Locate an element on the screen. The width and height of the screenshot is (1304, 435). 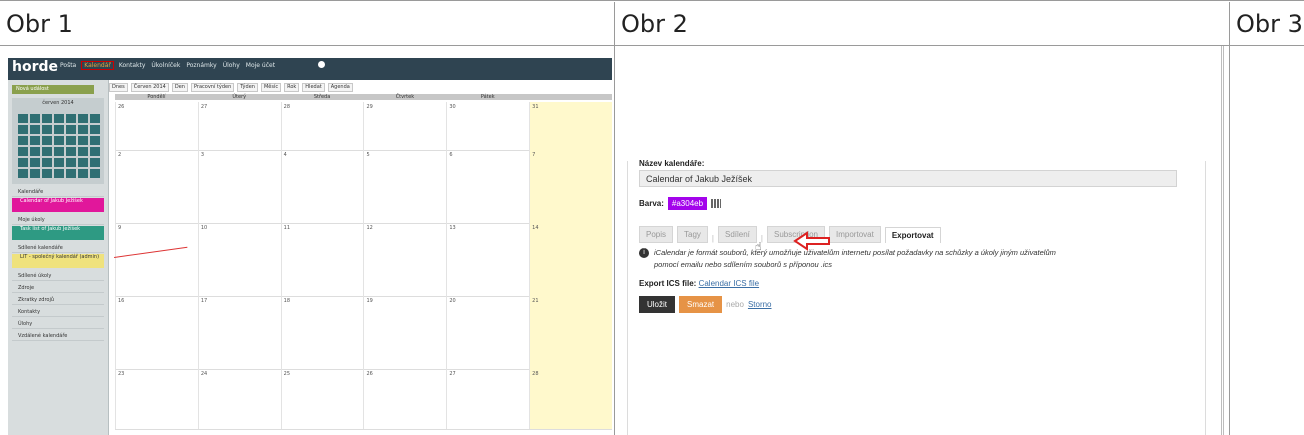
tab-description: Popis is located at coordinates (656, 234).